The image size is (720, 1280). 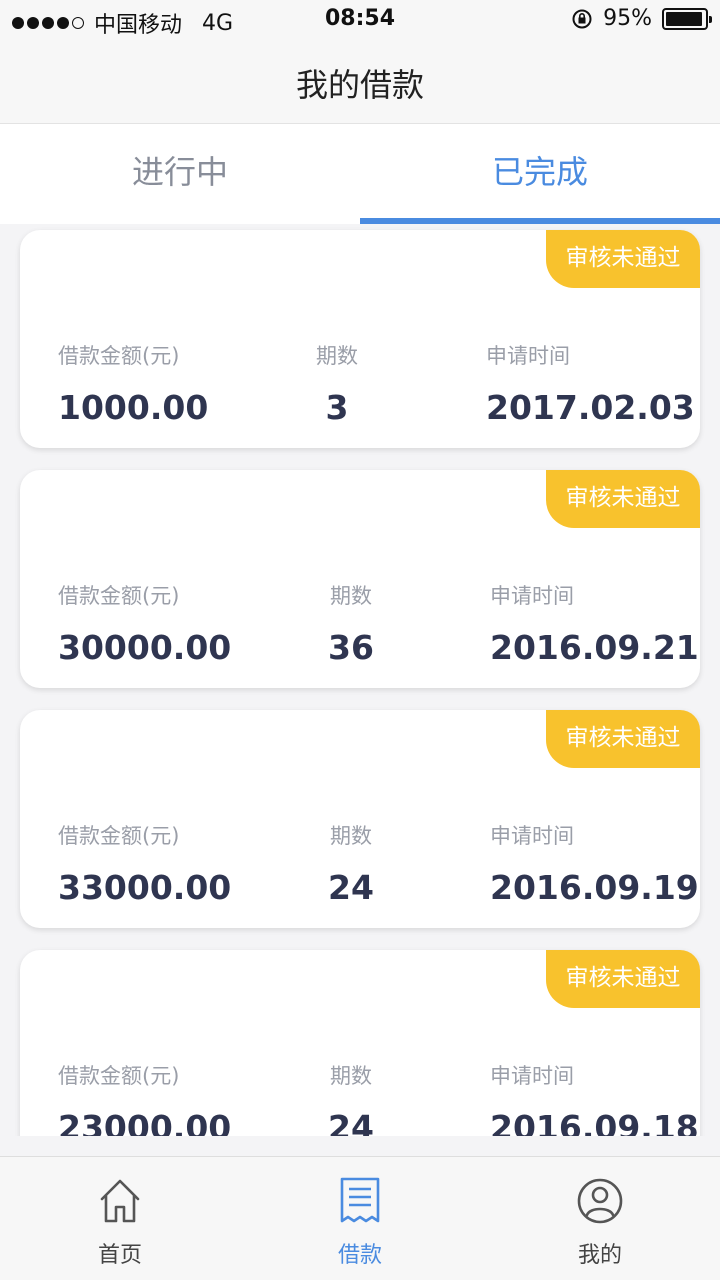 I want to click on segment-tabs: 进行中 已完成, so click(x=360, y=174).